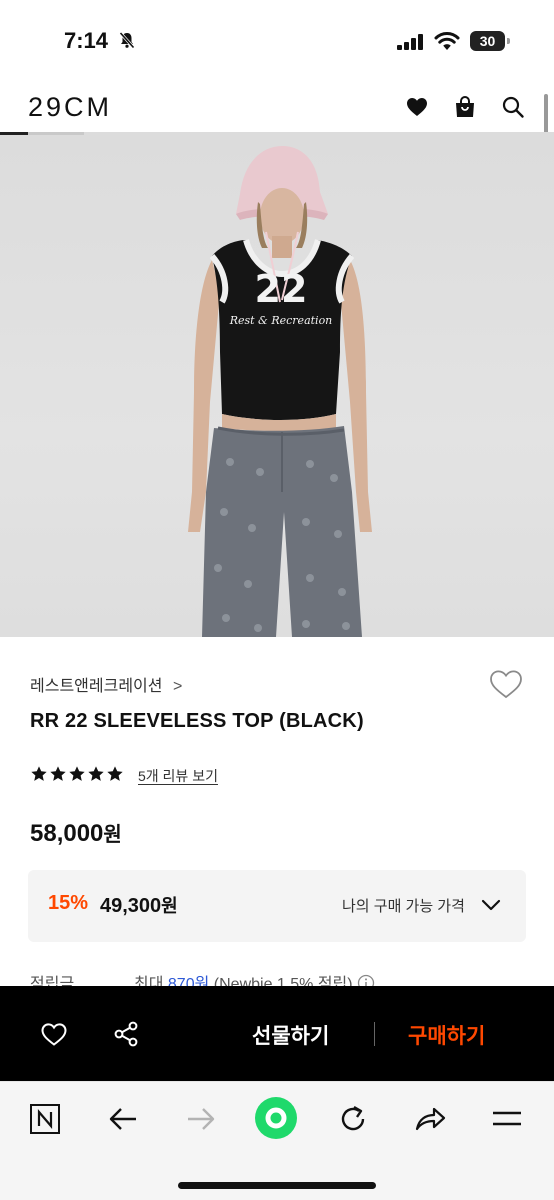  I want to click on share-icon, so click(126, 1034).